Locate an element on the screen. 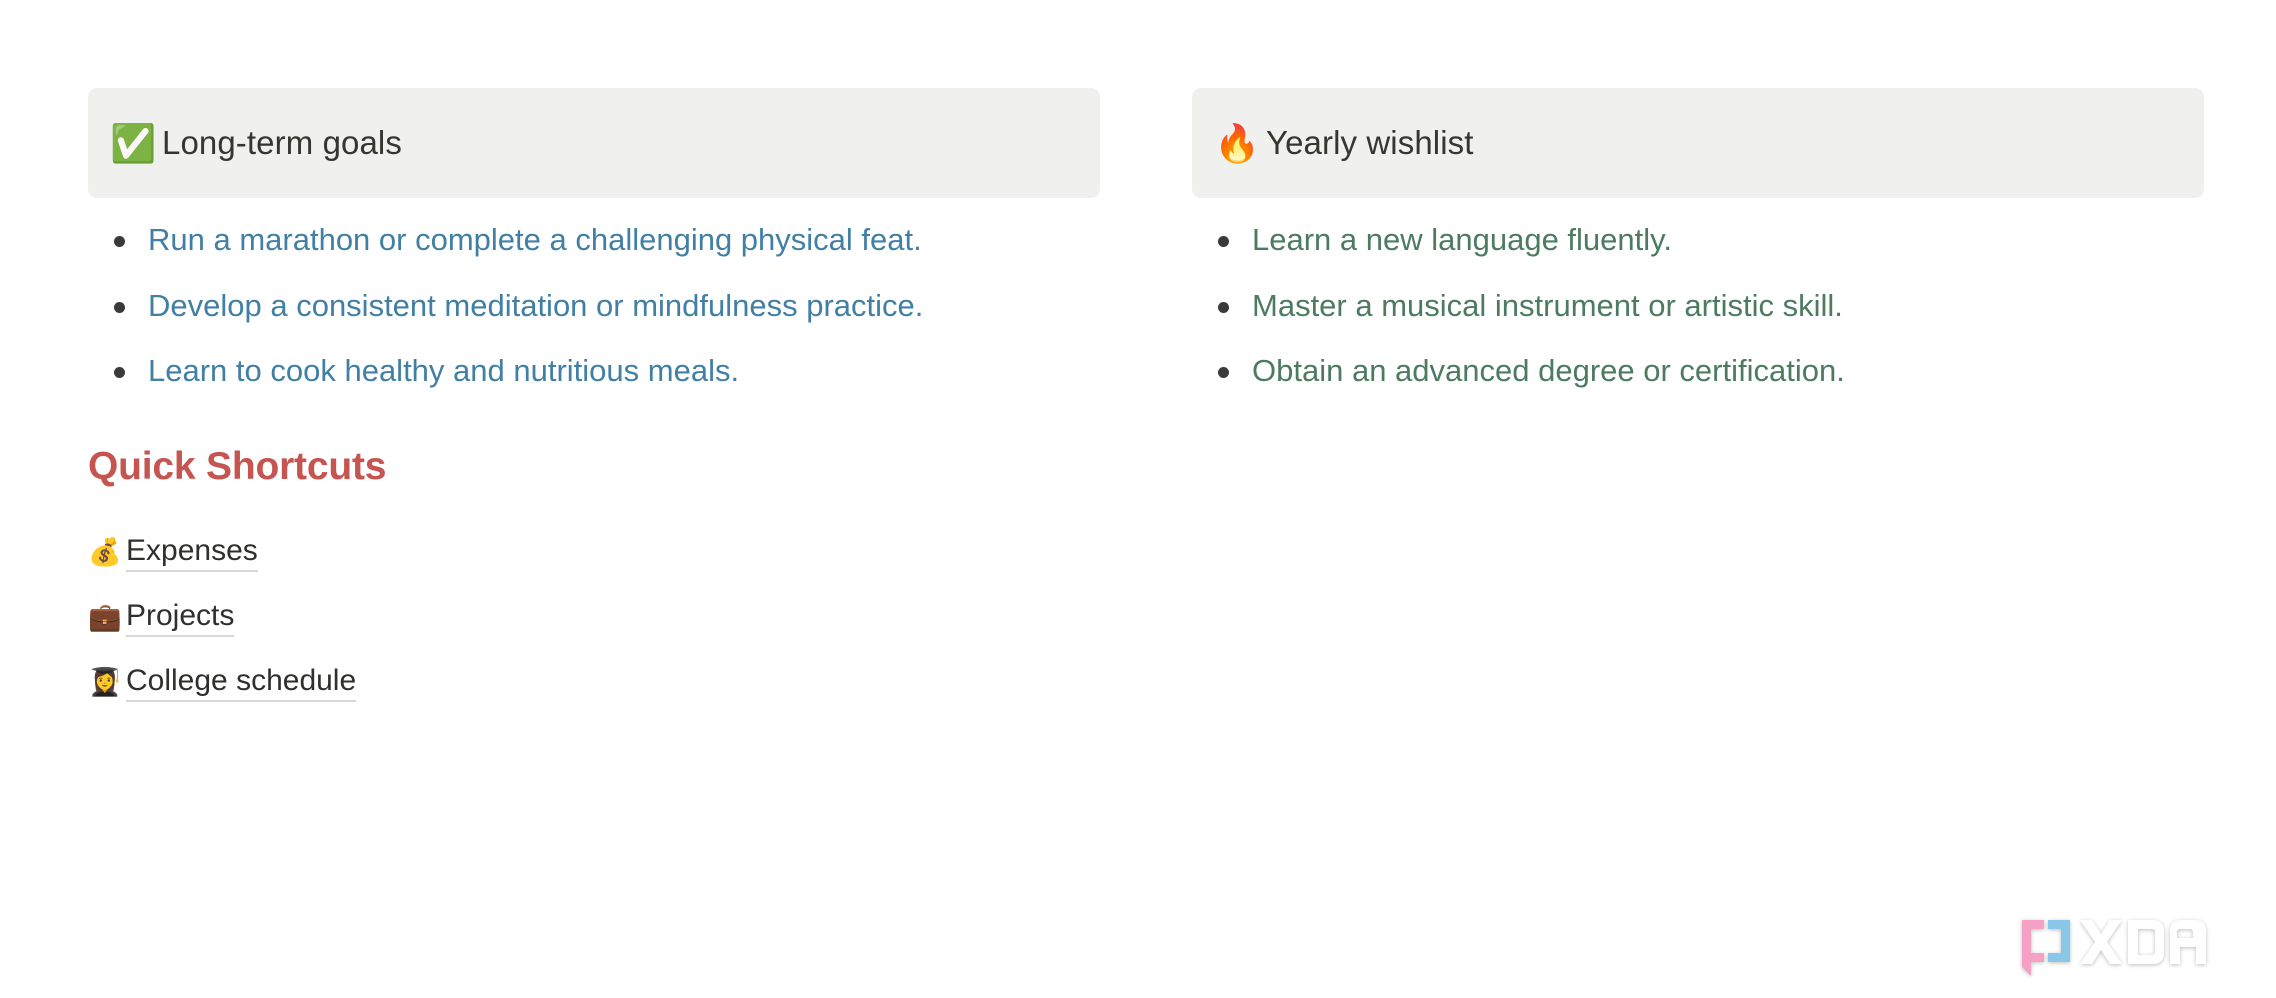 This screenshot has height=998, width=2276. list-item: Learn a new language fluently. is located at coordinates (1698, 240).